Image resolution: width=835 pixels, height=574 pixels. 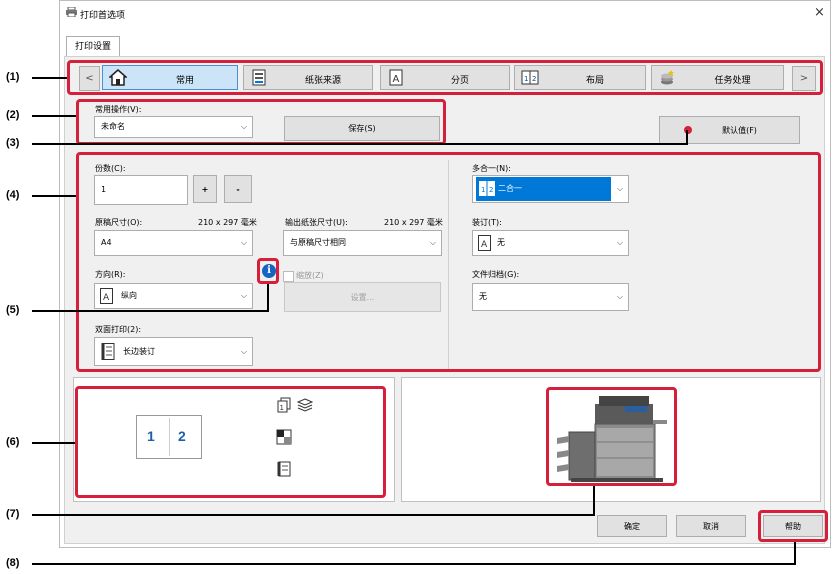 I want to click on leader-3-riser, so click(x=687, y=137).